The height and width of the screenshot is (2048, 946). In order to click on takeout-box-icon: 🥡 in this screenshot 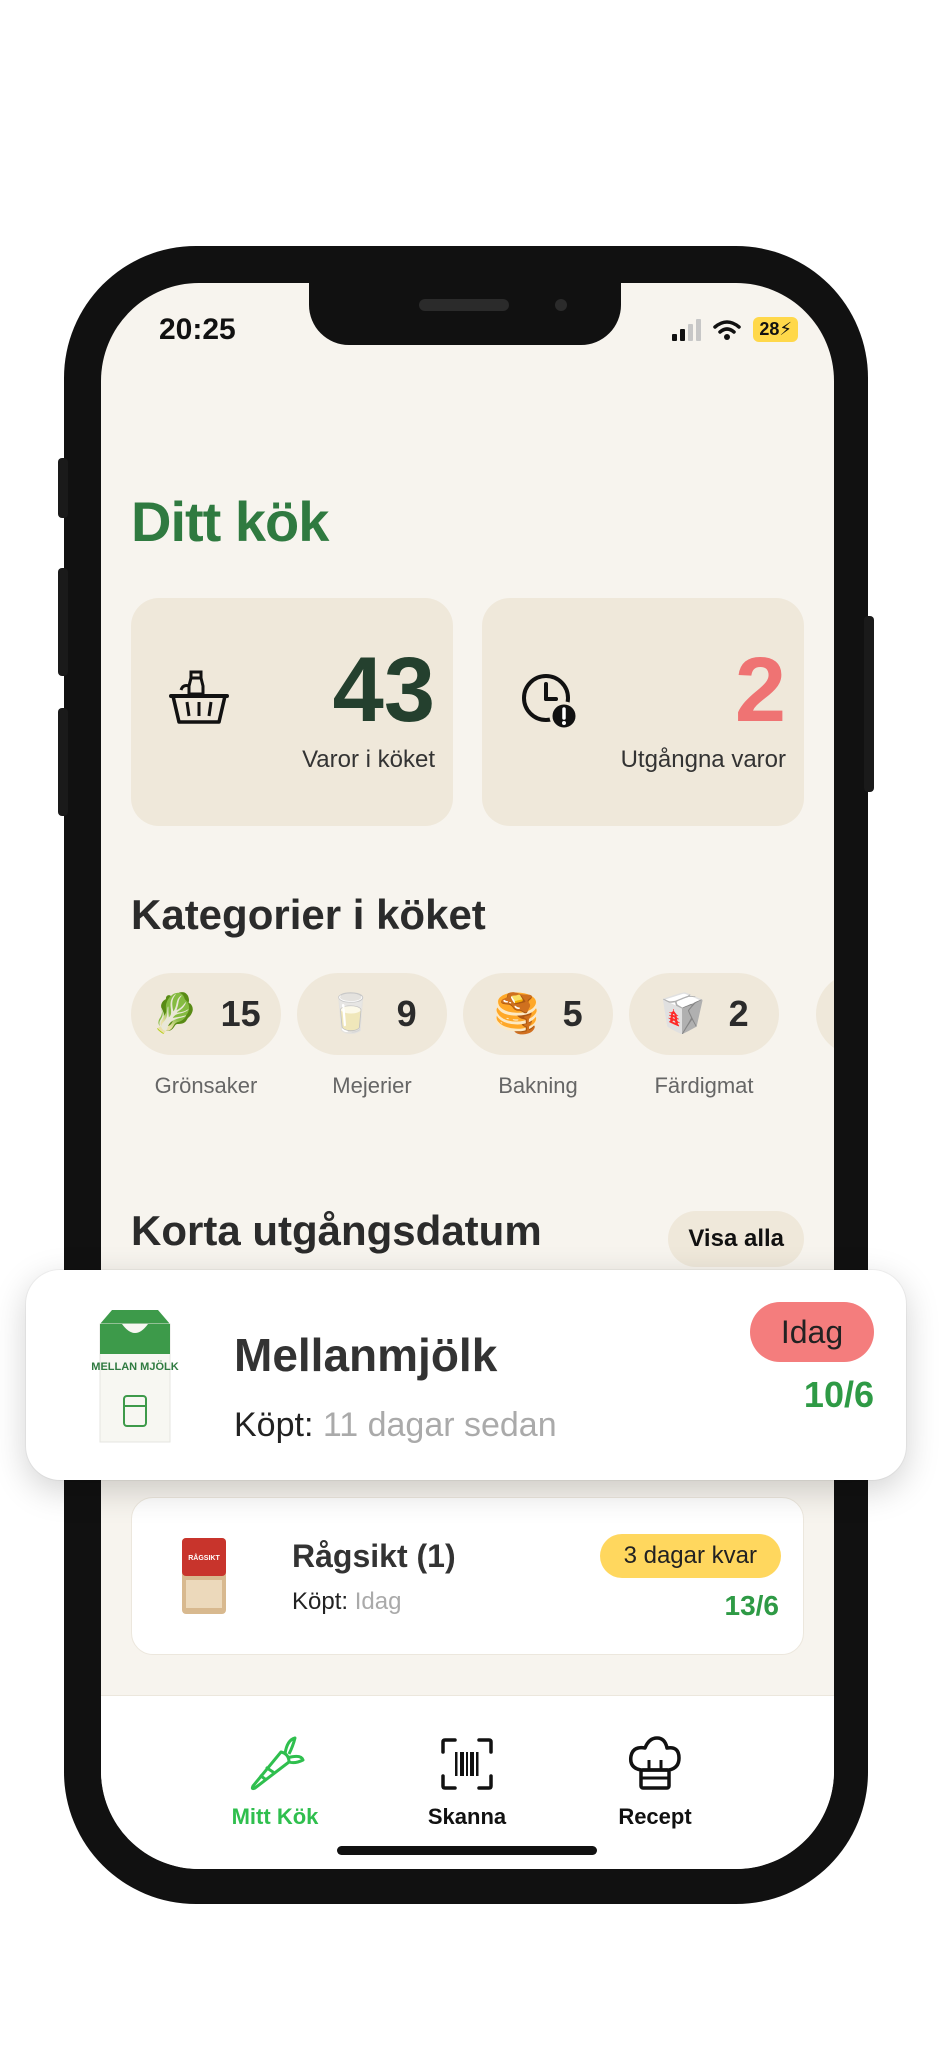, I will do `click(683, 1014)`.